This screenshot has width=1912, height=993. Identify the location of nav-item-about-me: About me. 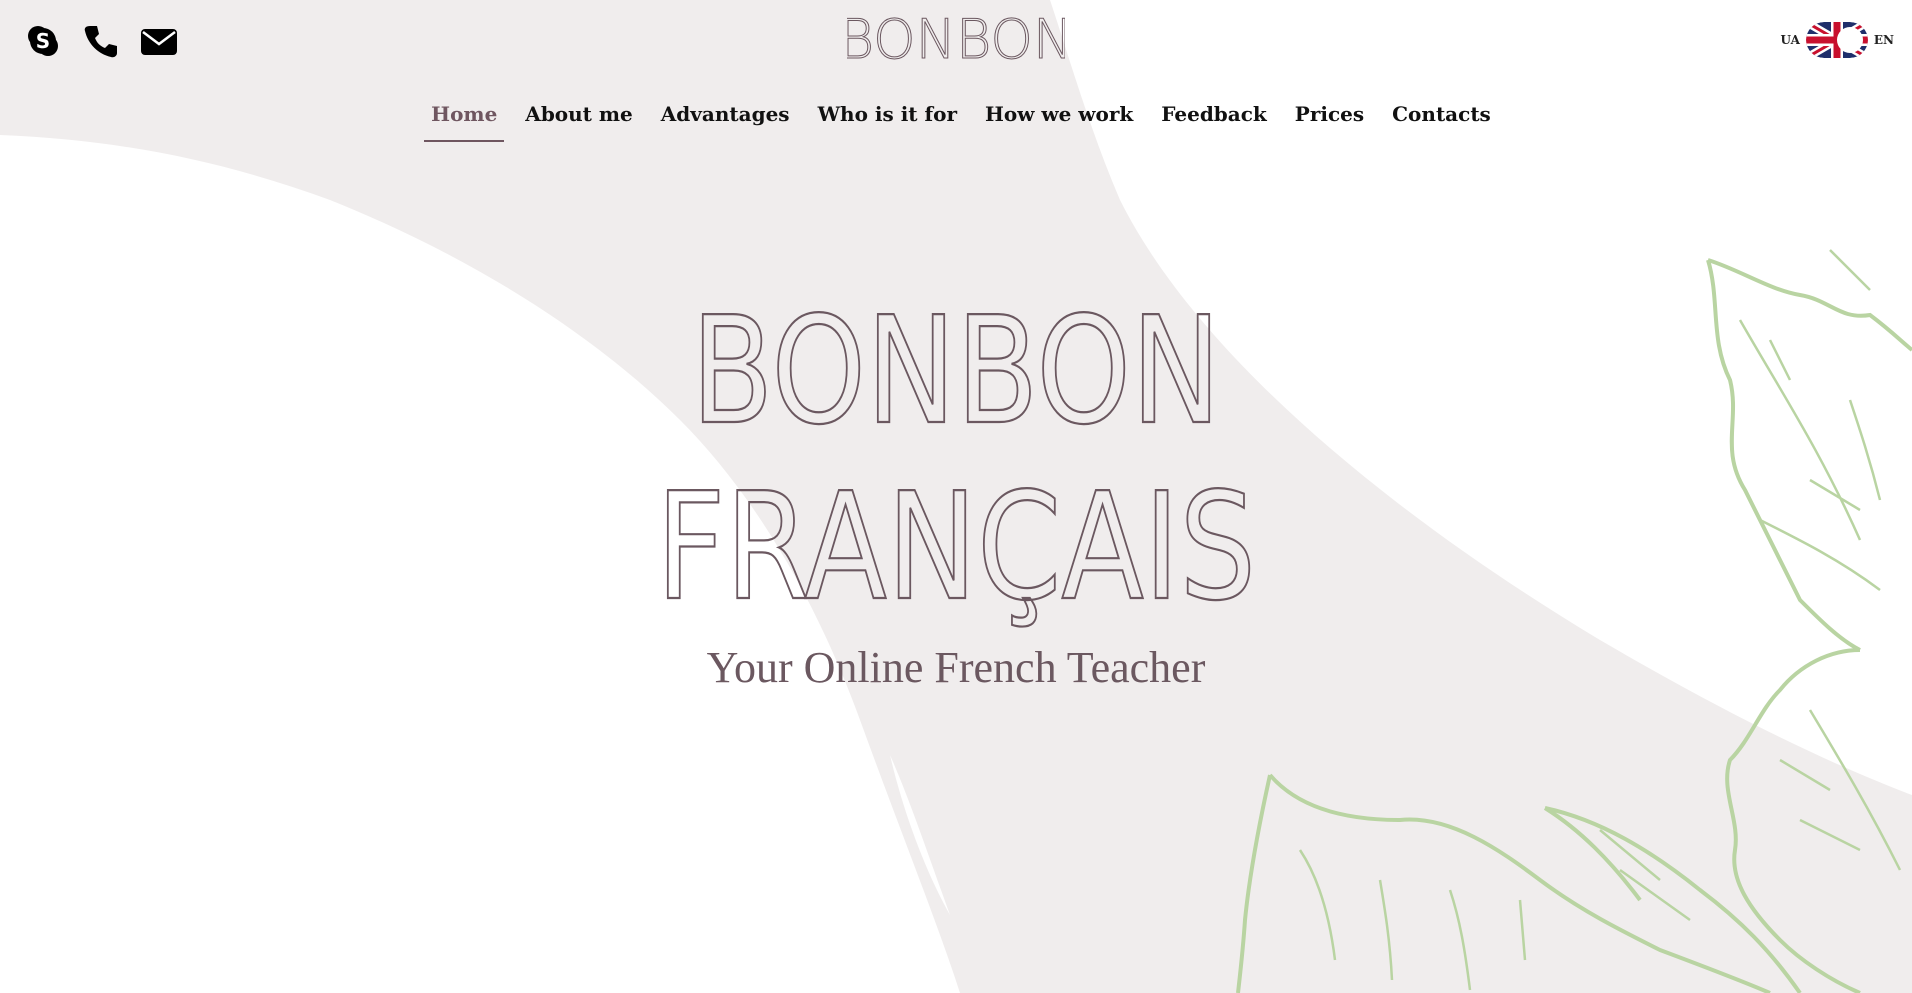
(578, 119).